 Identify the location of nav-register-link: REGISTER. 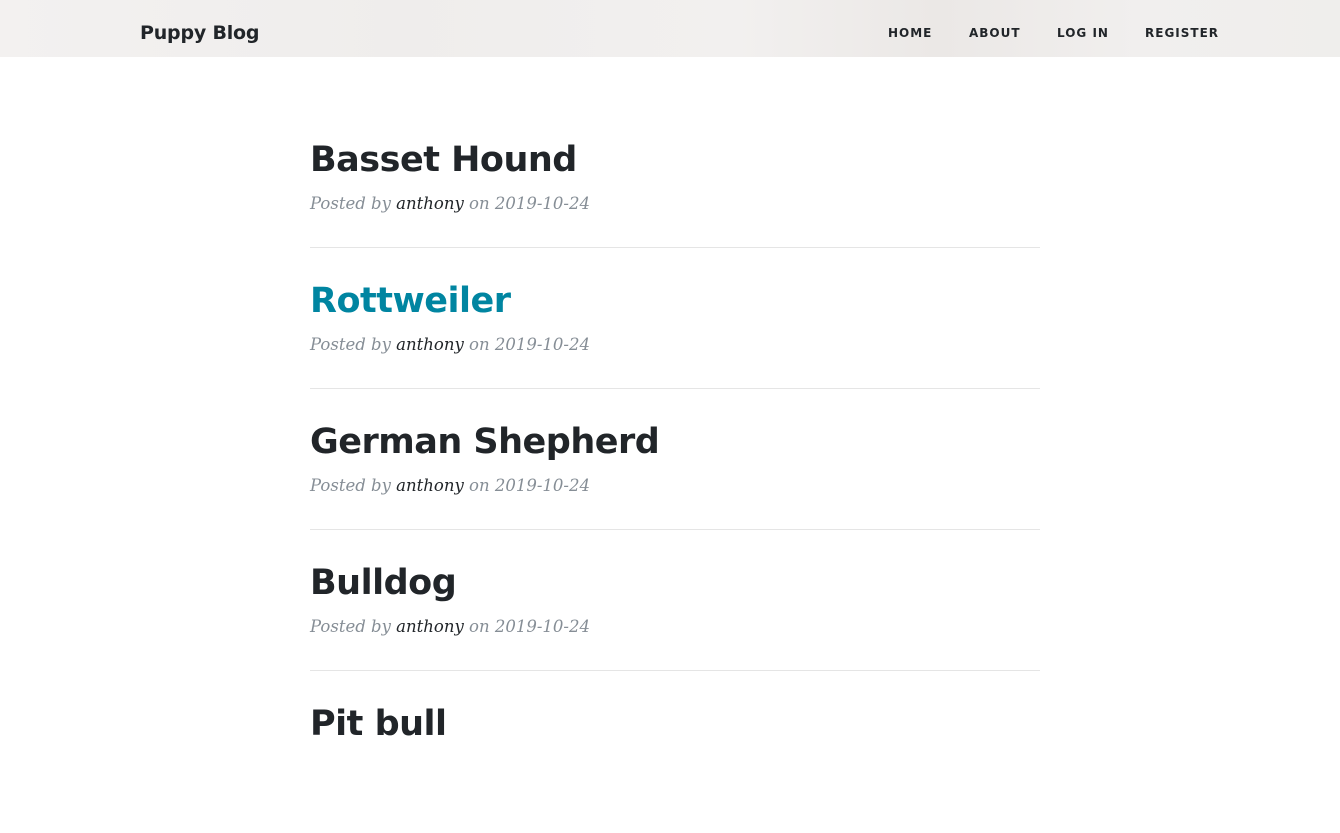
(1182, 33).